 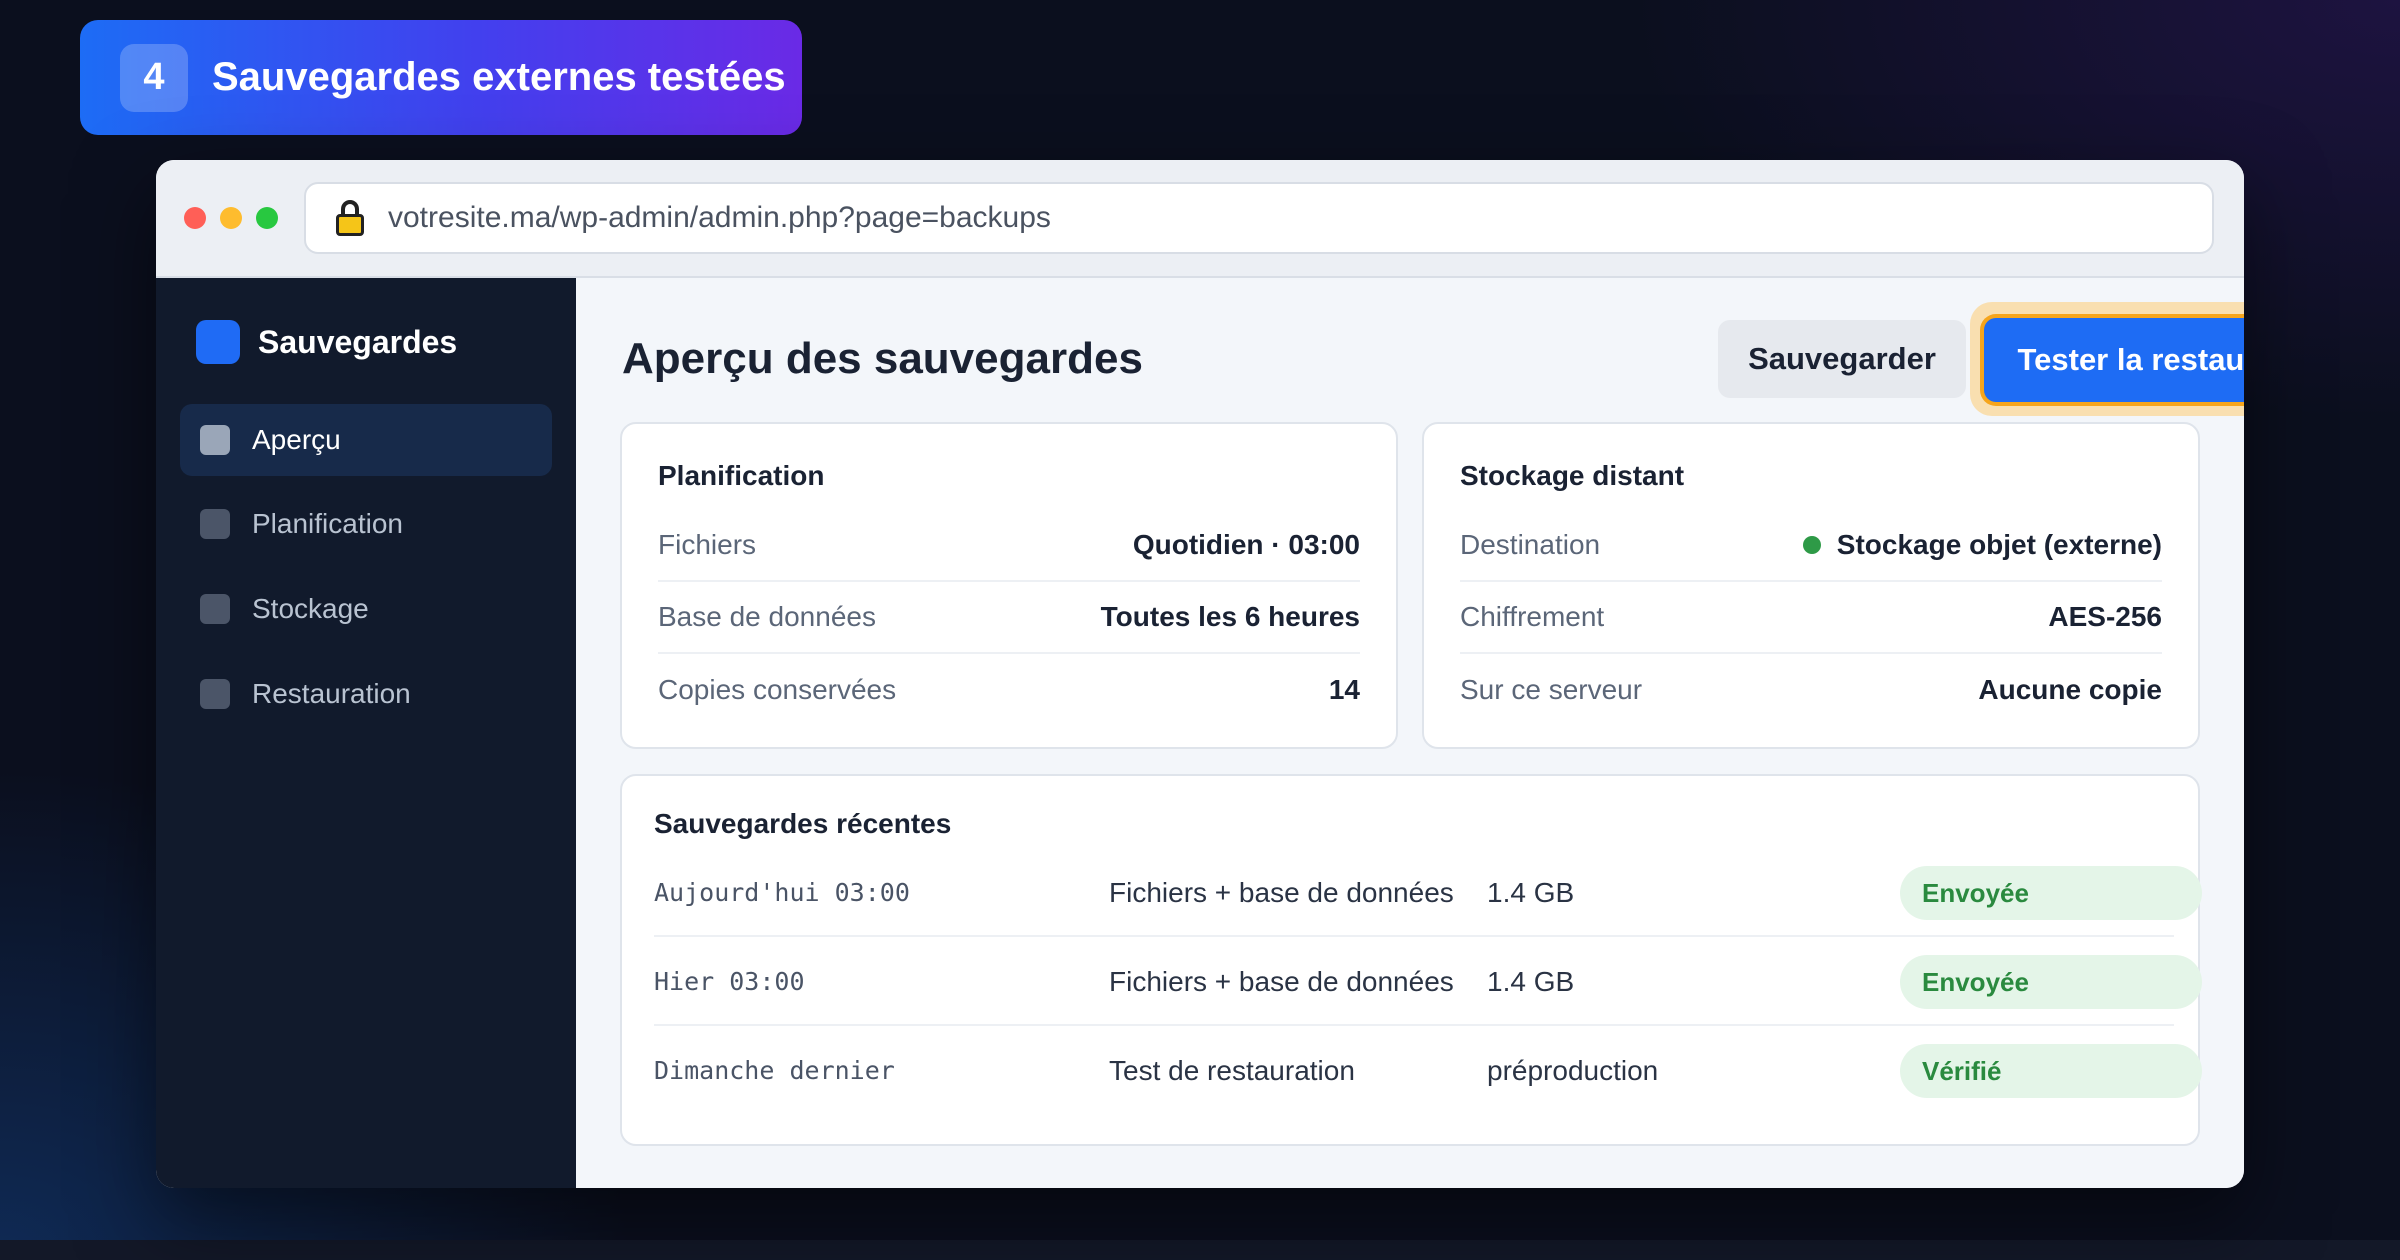 What do you see at coordinates (777, 689) in the screenshot?
I see `schedule-row-key: Copies conservées` at bounding box center [777, 689].